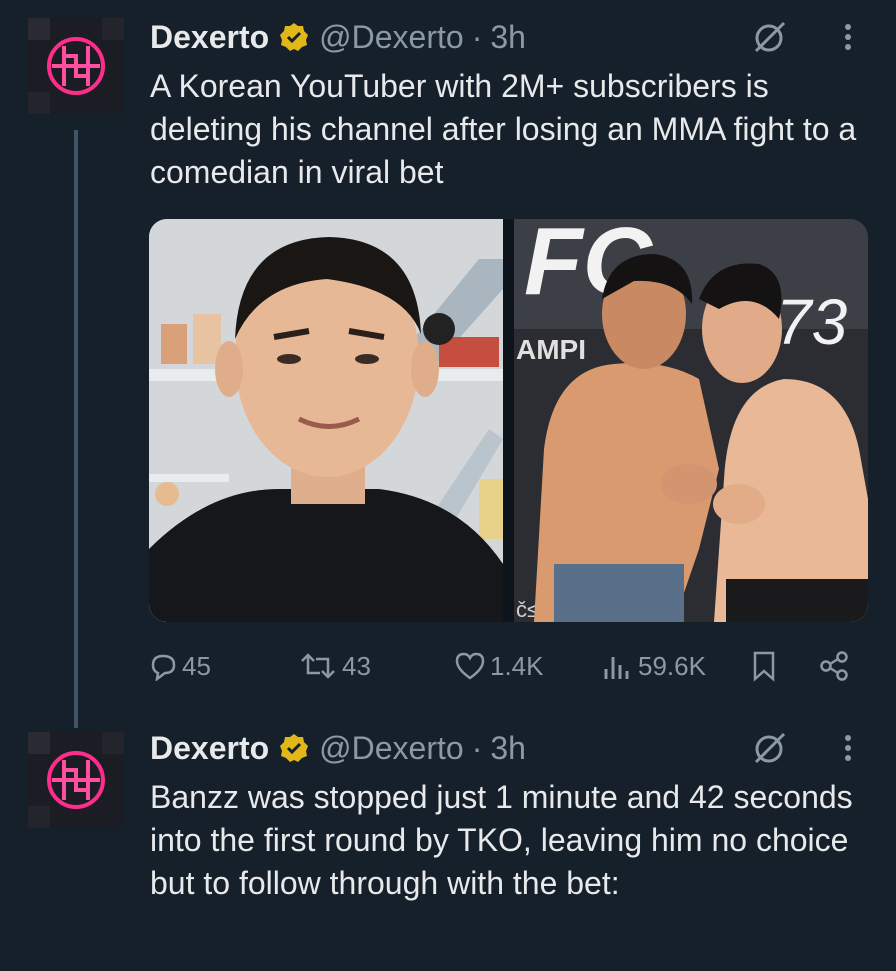 The height and width of the screenshot is (971, 896). What do you see at coordinates (318, 666) in the screenshot?
I see `repost-icon` at bounding box center [318, 666].